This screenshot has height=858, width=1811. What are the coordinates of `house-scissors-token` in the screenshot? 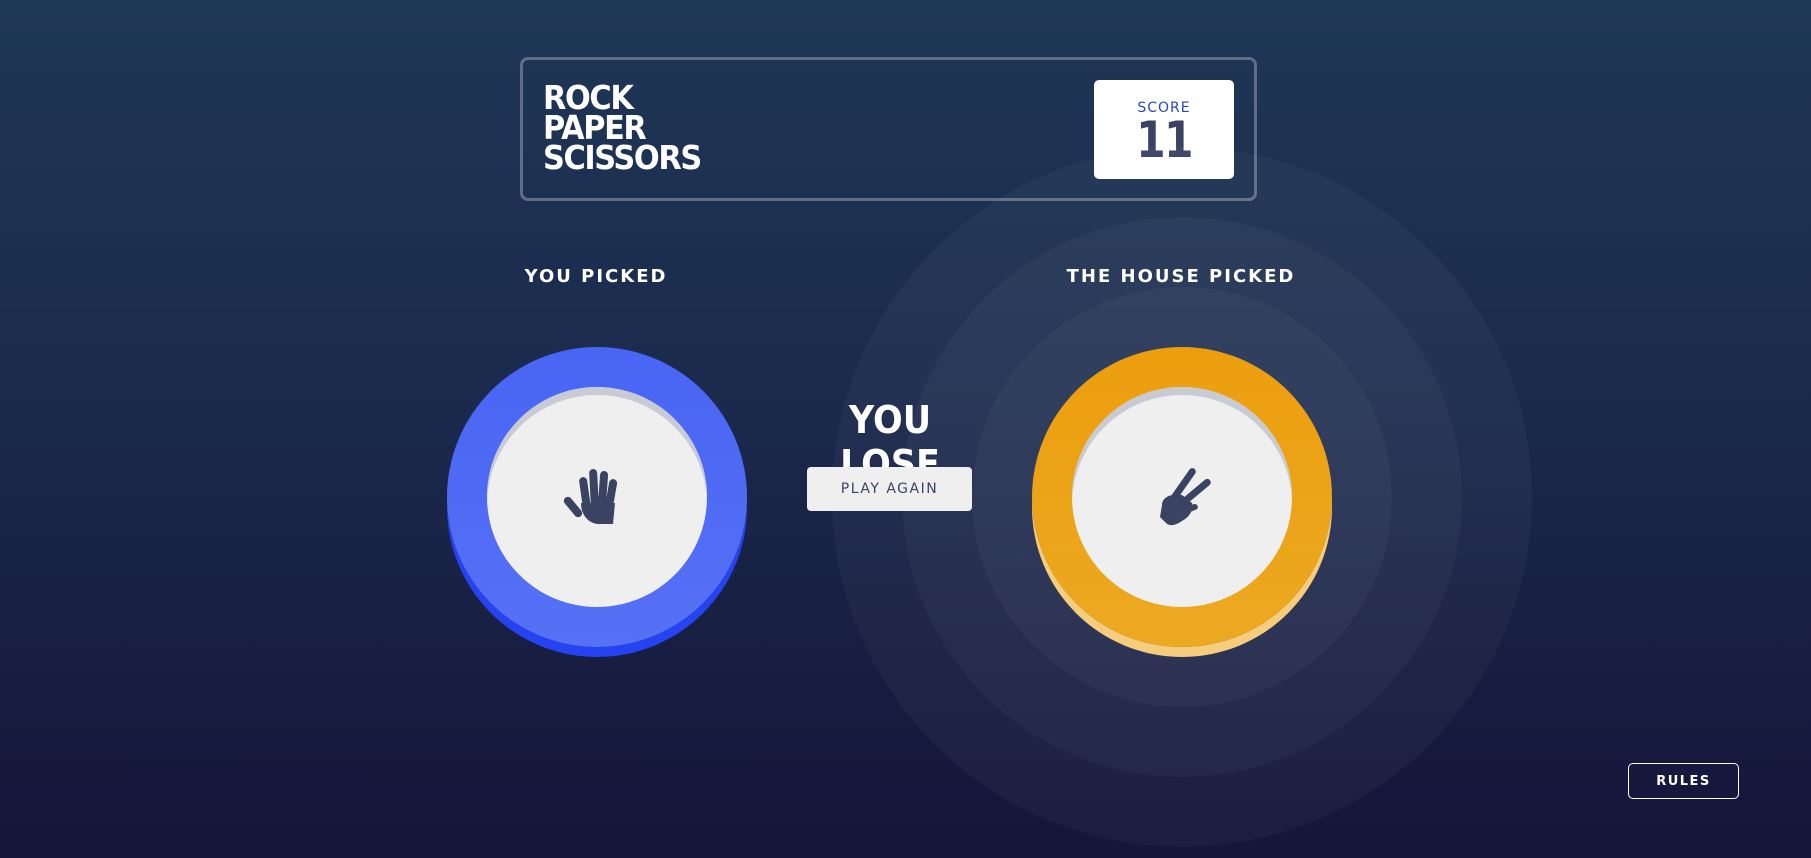 It's located at (1182, 497).